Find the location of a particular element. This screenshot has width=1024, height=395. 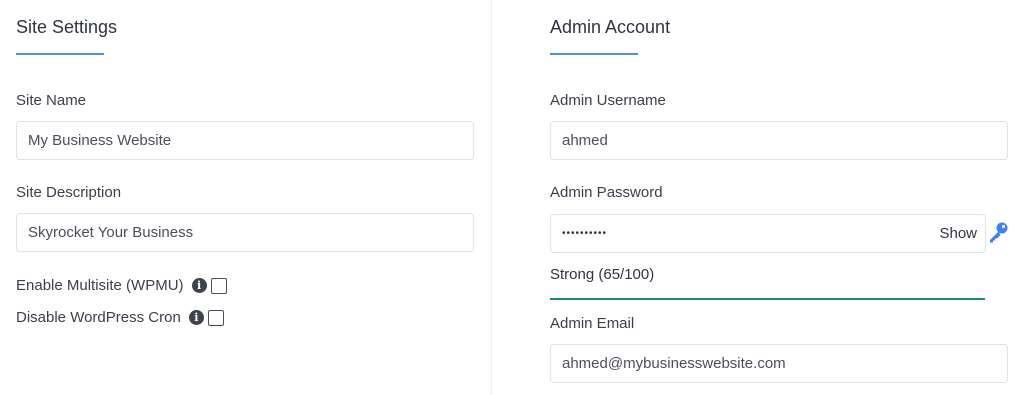

password-strength-bar is located at coordinates (767, 299).